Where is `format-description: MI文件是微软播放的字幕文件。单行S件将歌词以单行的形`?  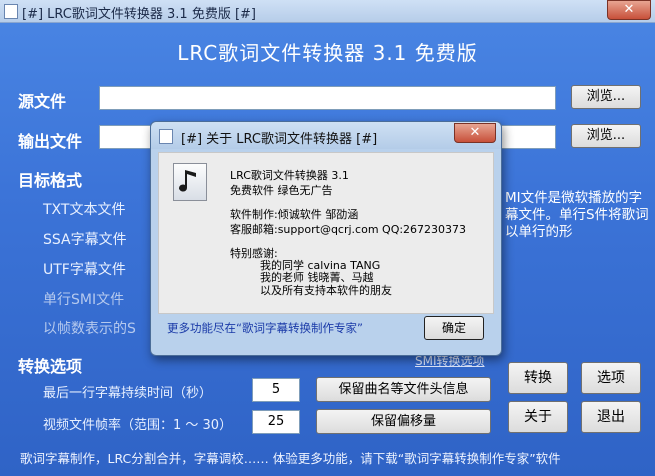 format-description: MI文件是微软播放的字幕文件。单行S件将歌词以单行的形 is located at coordinates (577, 215).